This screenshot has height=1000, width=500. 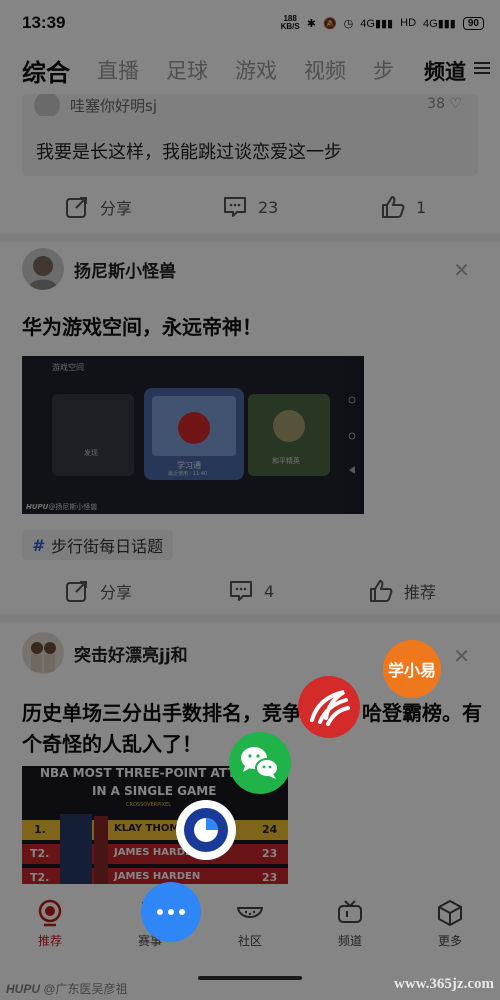 What do you see at coordinates (412, 669) in the screenshot?
I see `xuexiaoyi-share-button: 学小易` at bounding box center [412, 669].